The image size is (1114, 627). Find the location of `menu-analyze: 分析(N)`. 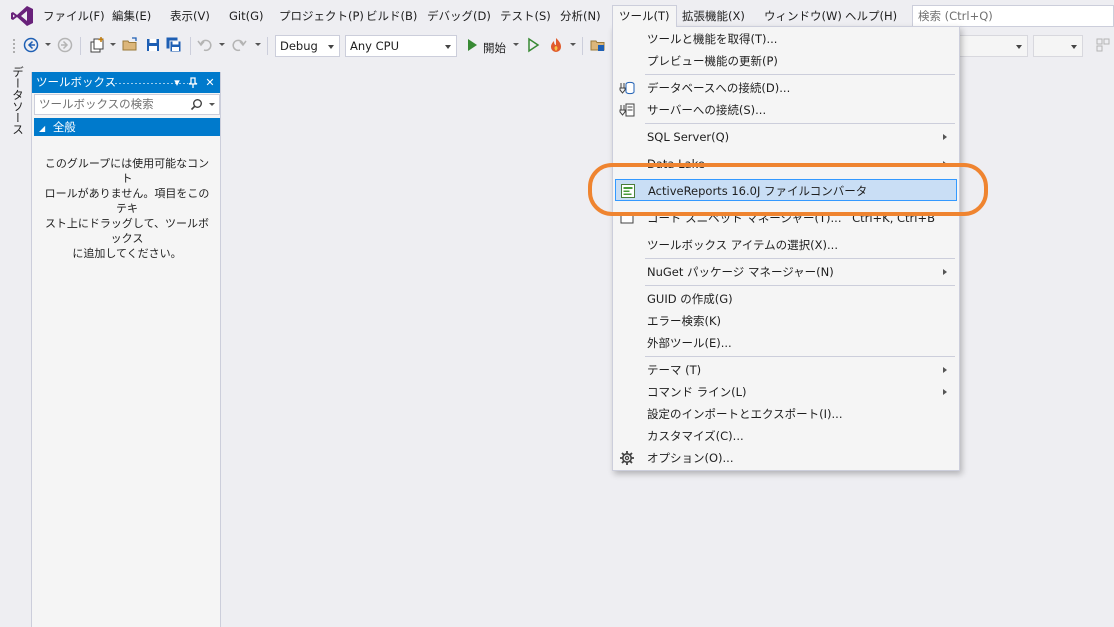

menu-analyze: 分析(N) is located at coordinates (580, 16).